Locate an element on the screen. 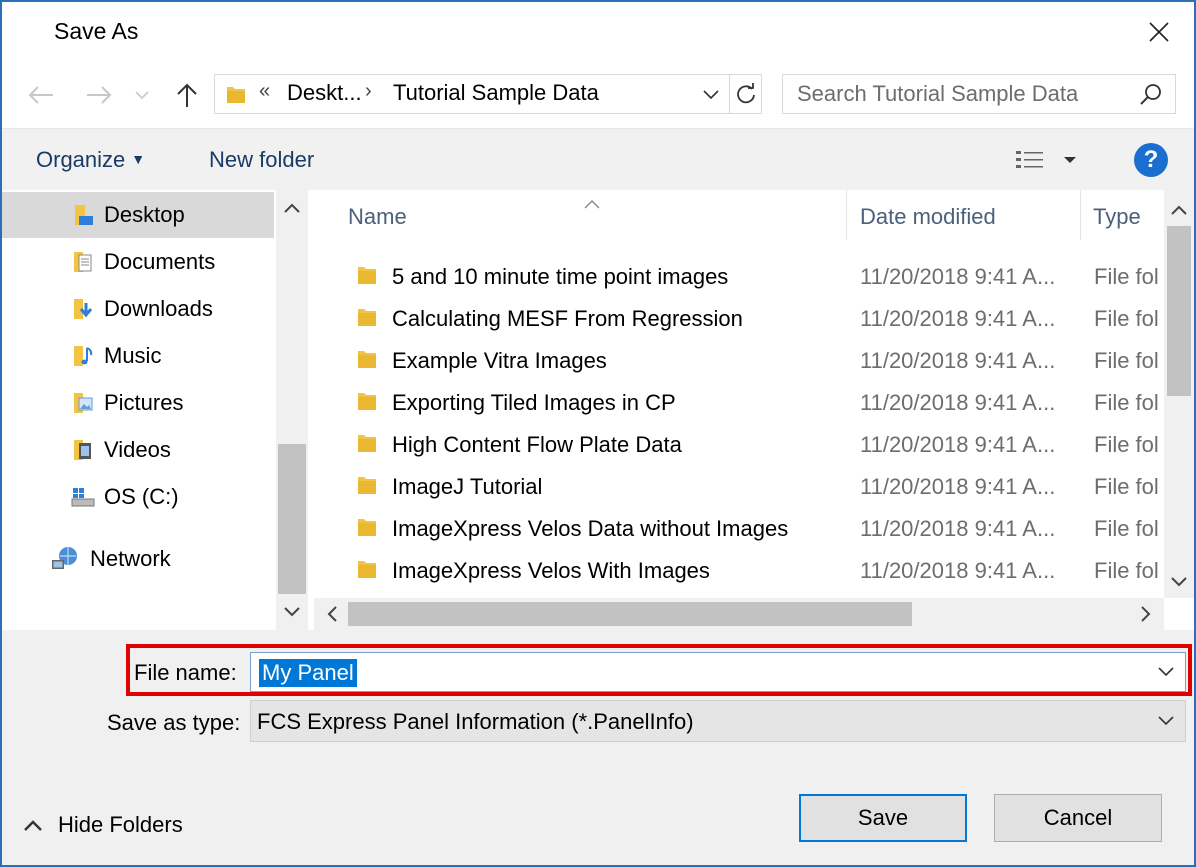 Image resolution: width=1196 pixels, height=867 pixels. new-folder-button: New folder is located at coordinates (261, 160).